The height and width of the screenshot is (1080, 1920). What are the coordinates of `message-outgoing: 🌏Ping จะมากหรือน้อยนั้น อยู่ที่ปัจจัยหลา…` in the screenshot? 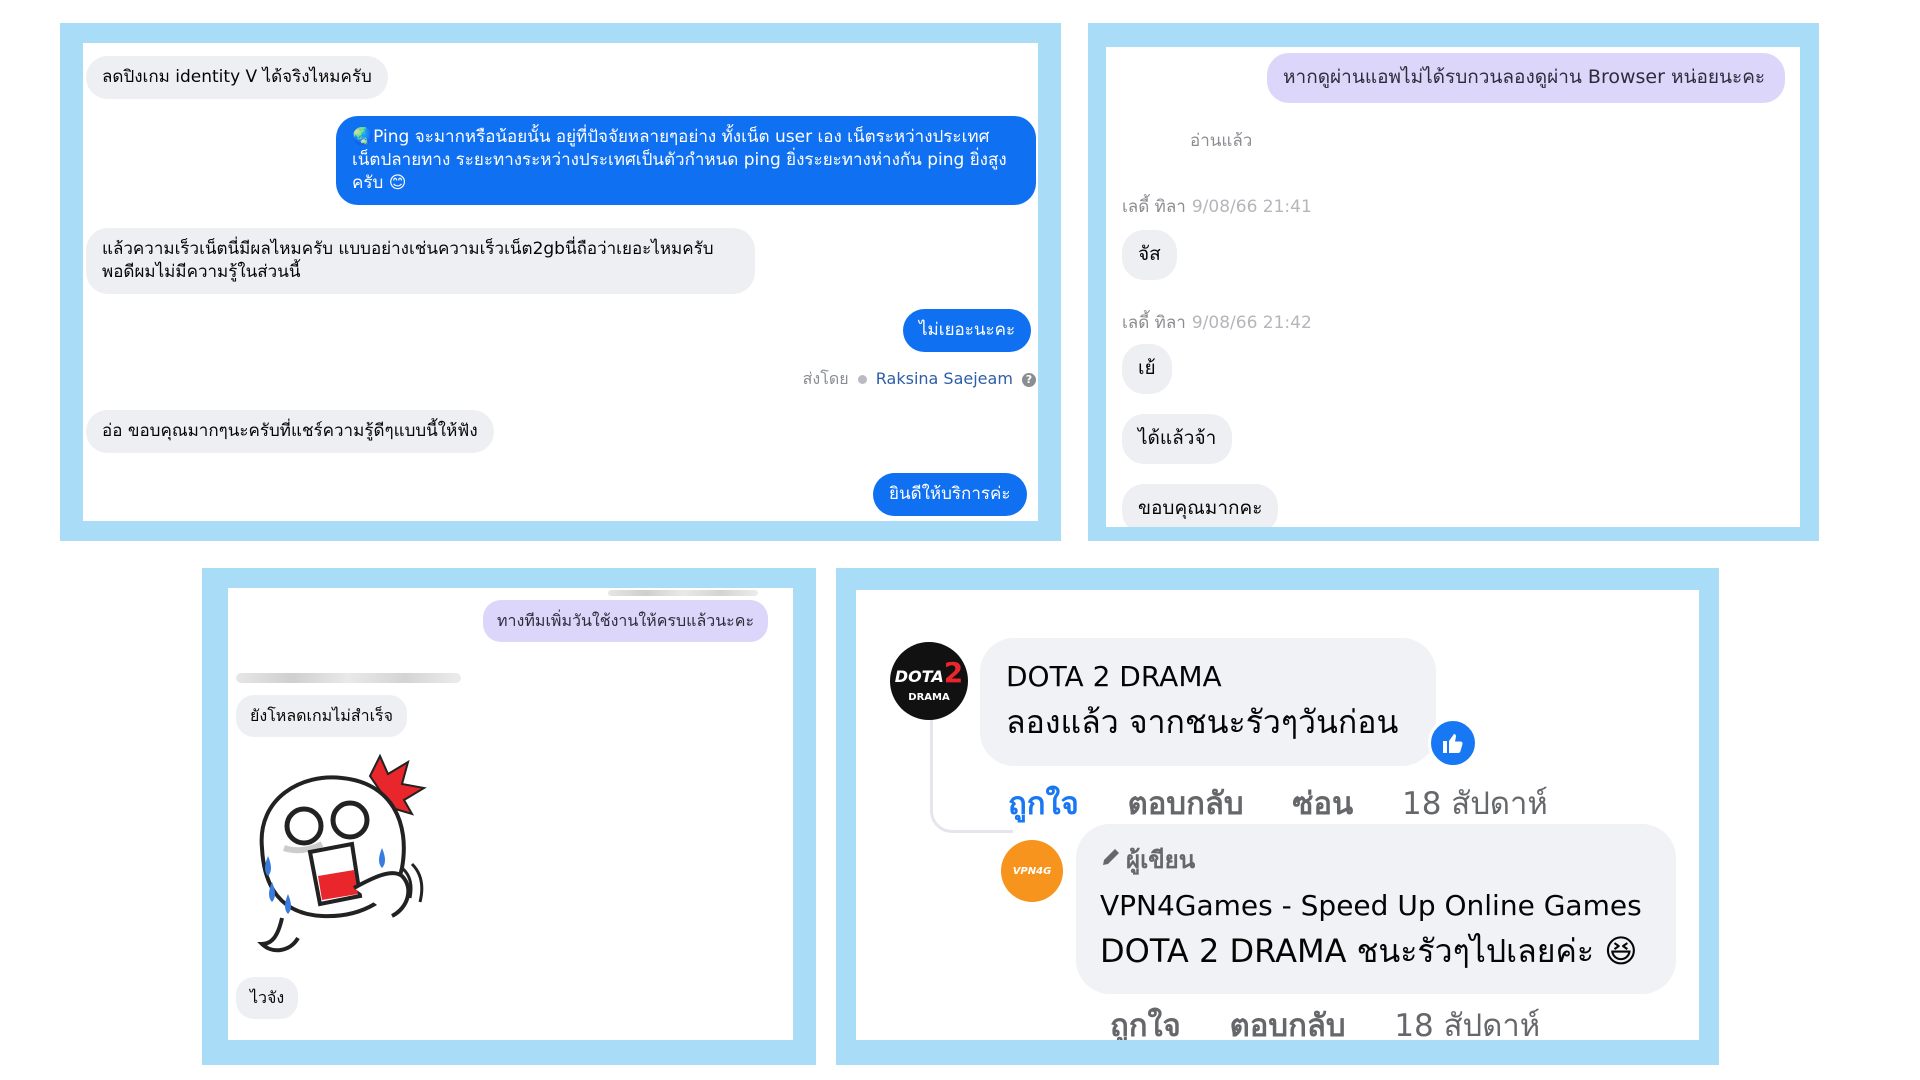 It's located at (686, 160).